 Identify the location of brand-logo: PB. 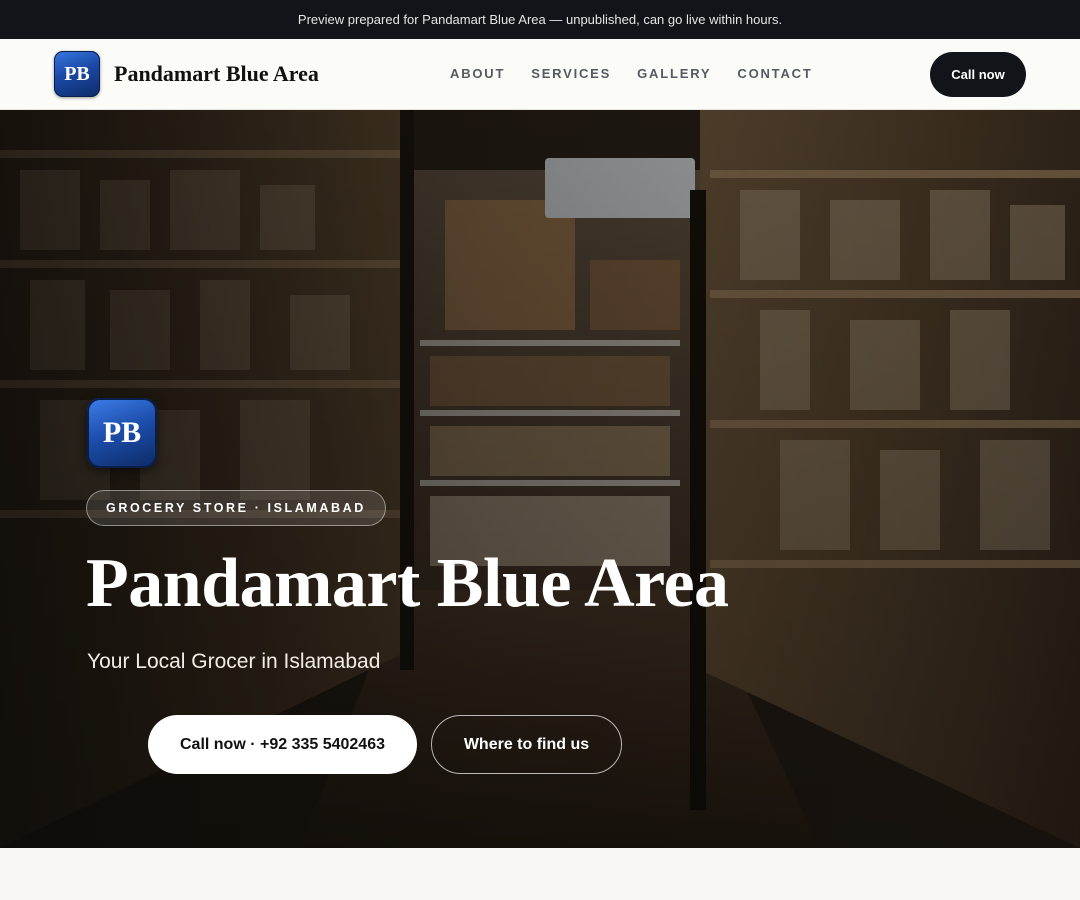
(77, 74).